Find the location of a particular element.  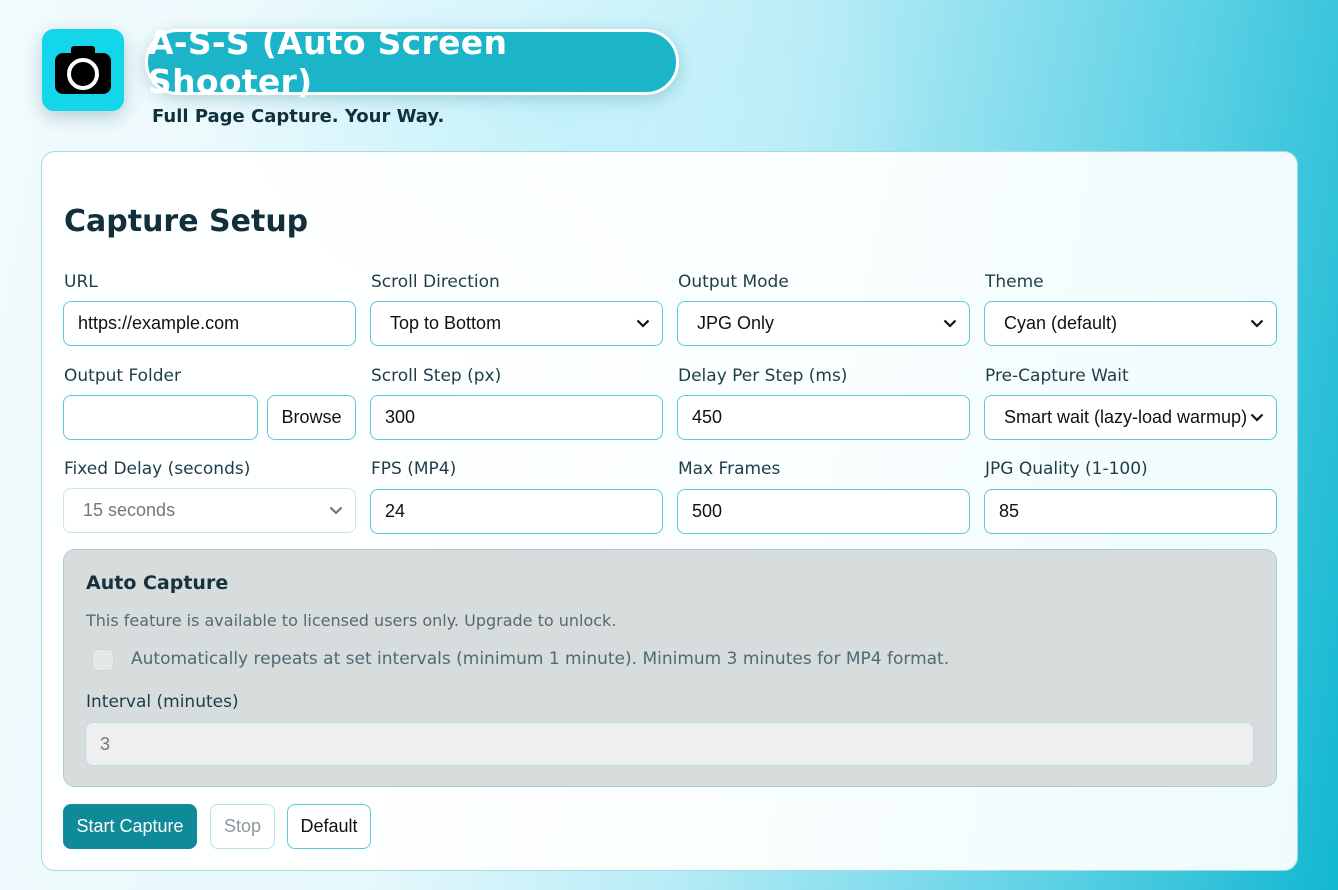

fps-input: 24 is located at coordinates (516, 511).